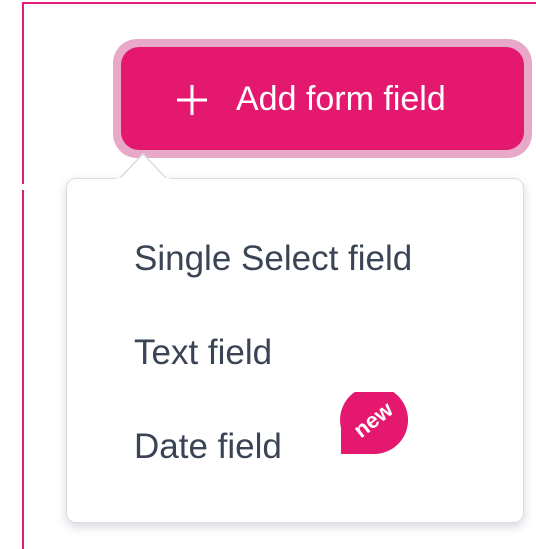 This screenshot has width=536, height=549. What do you see at coordinates (192, 100) in the screenshot?
I see `plus-icon` at bounding box center [192, 100].